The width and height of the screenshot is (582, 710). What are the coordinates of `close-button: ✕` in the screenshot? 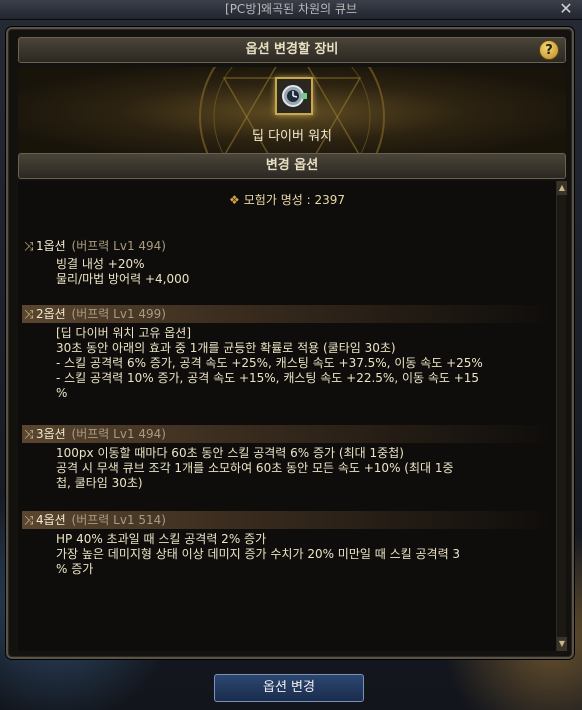 It's located at (566, 9).